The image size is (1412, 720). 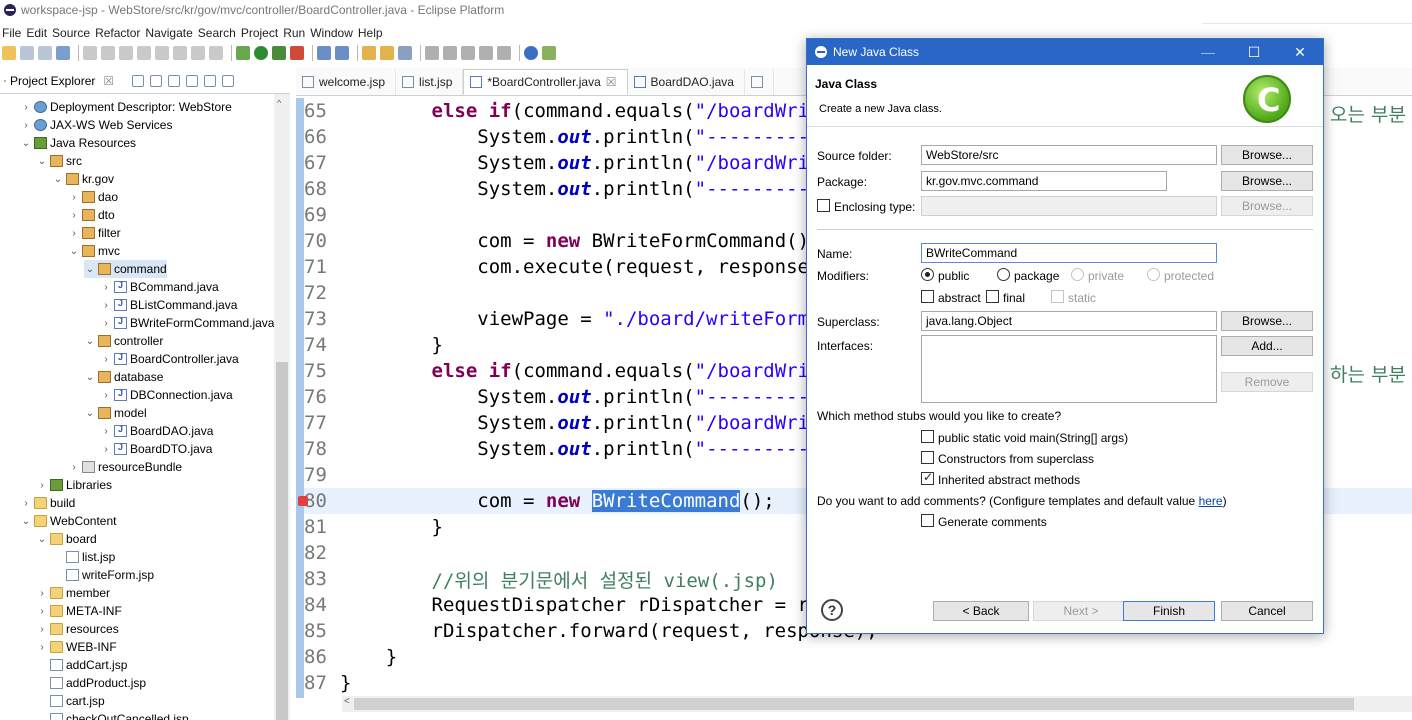 What do you see at coordinates (927, 274) in the screenshot?
I see `public-radio` at bounding box center [927, 274].